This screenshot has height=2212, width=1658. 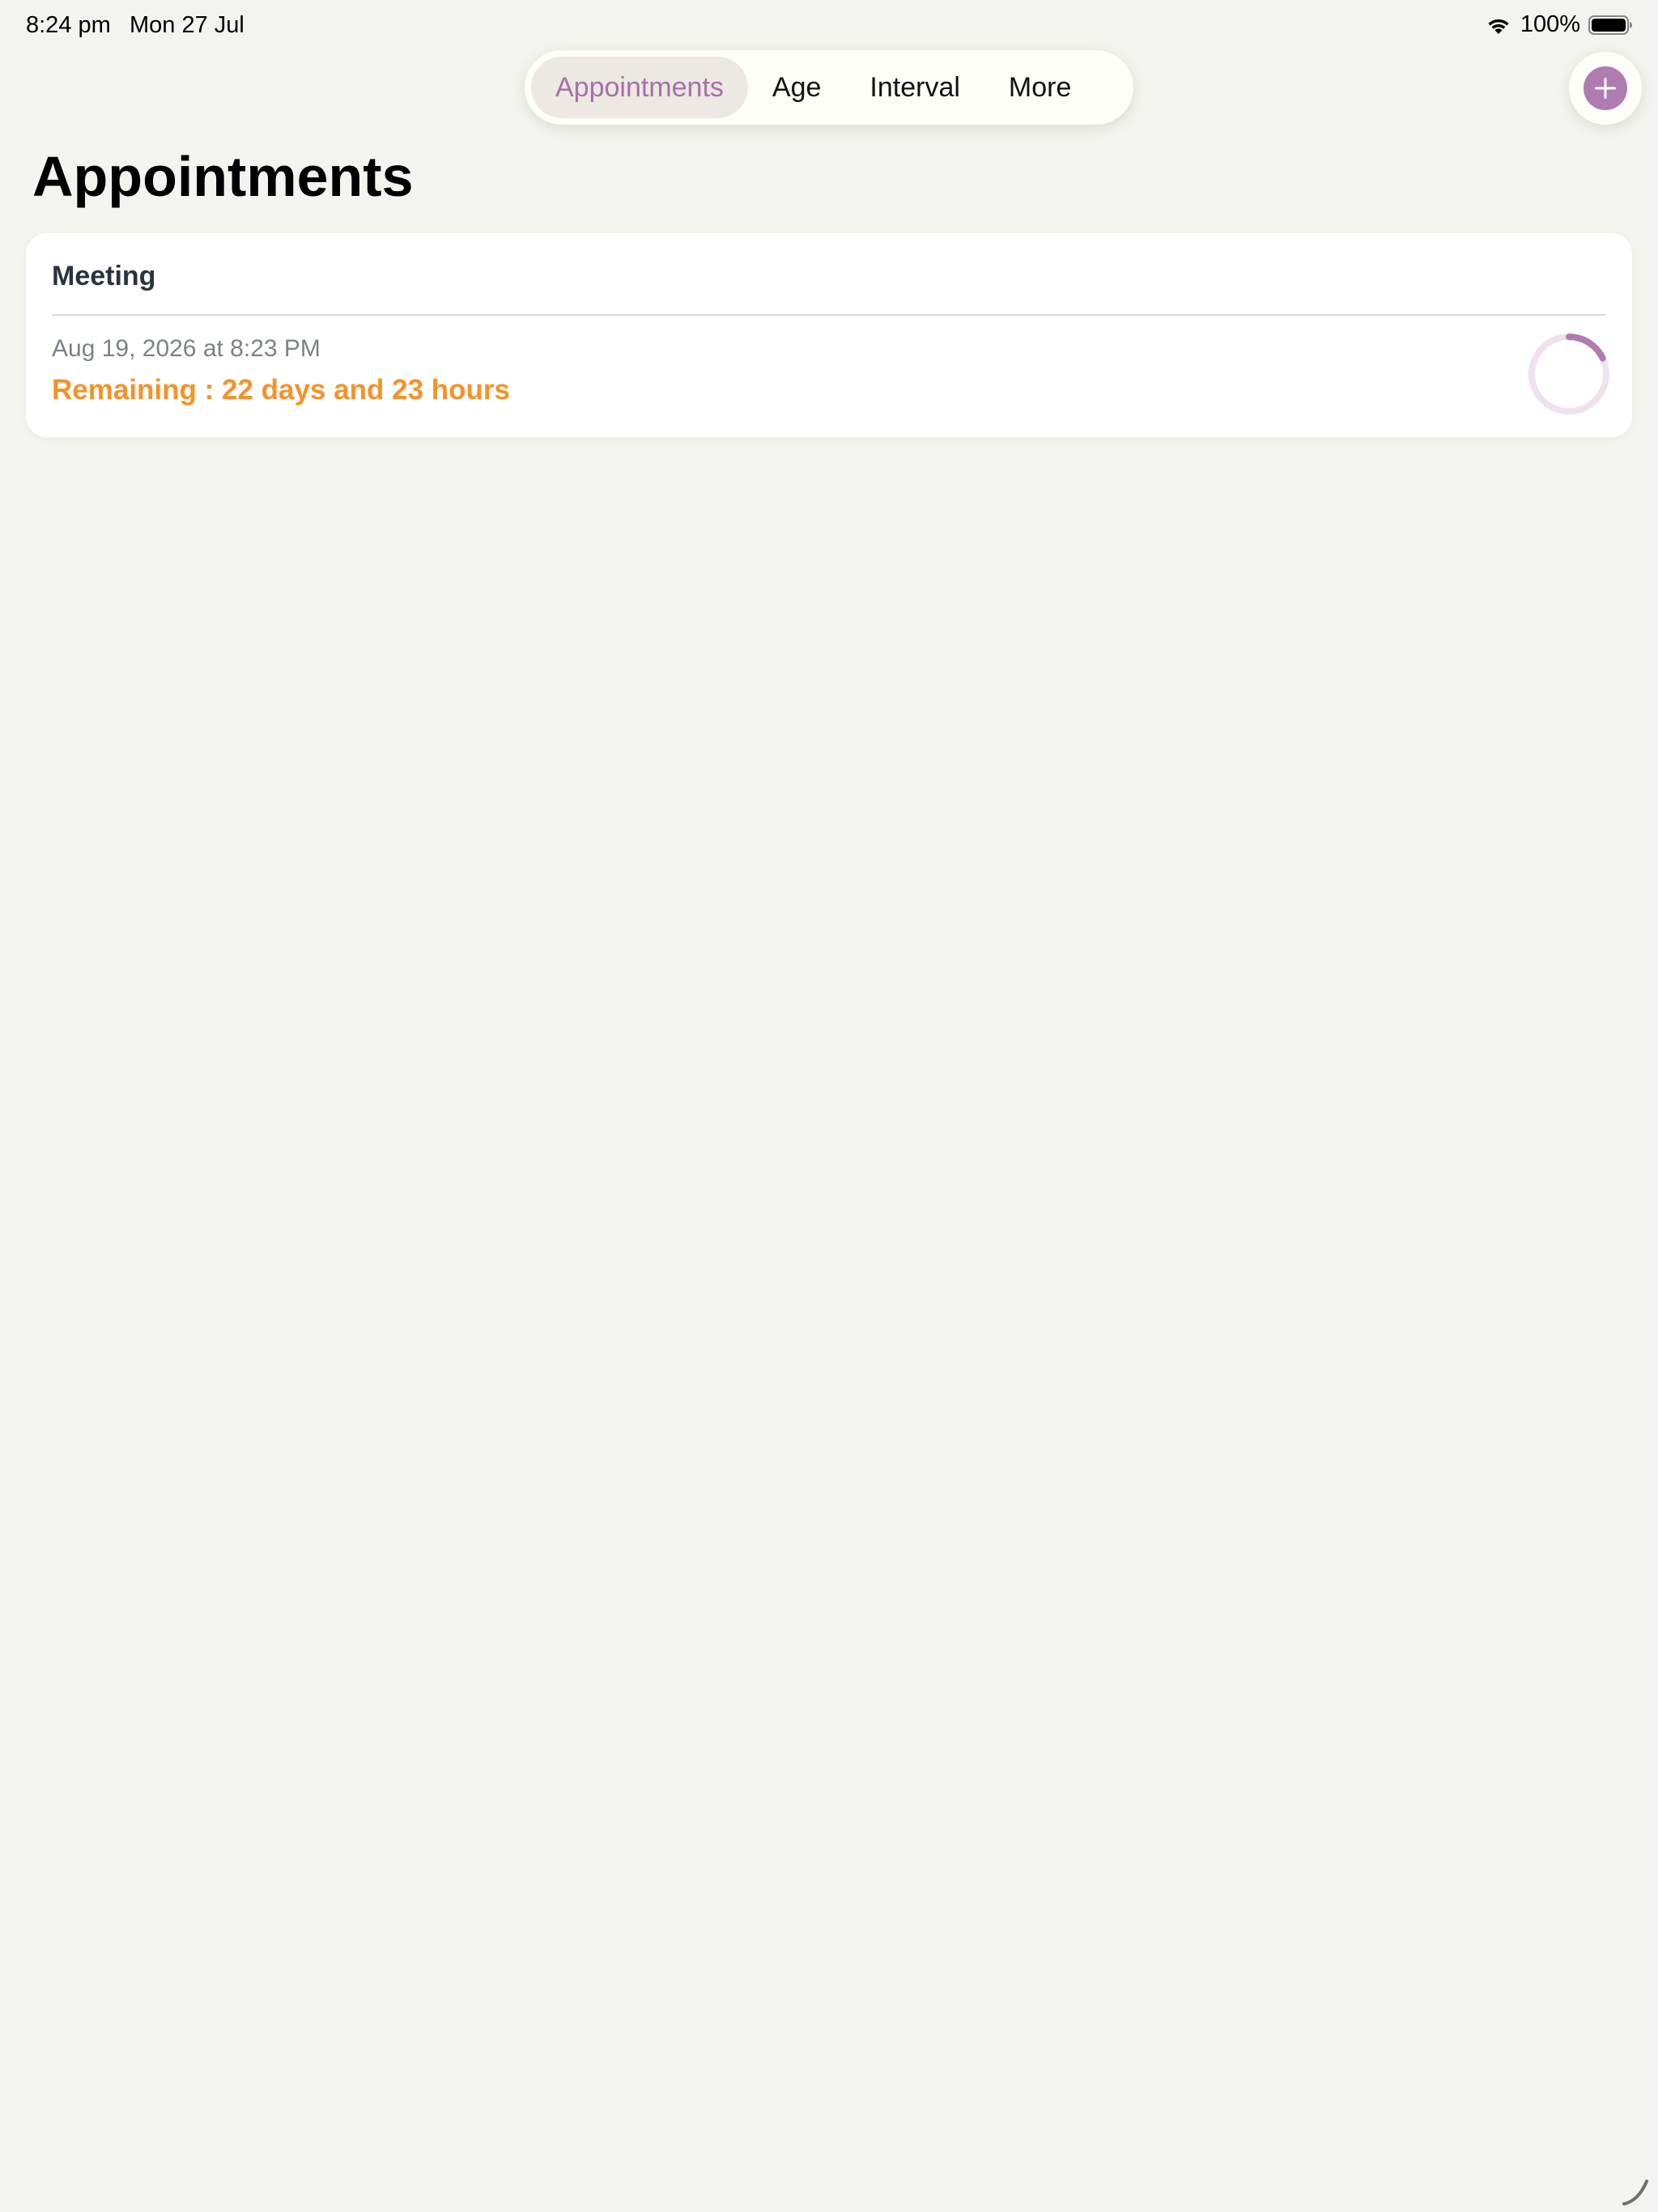 What do you see at coordinates (1039, 87) in the screenshot?
I see `tab-more: More` at bounding box center [1039, 87].